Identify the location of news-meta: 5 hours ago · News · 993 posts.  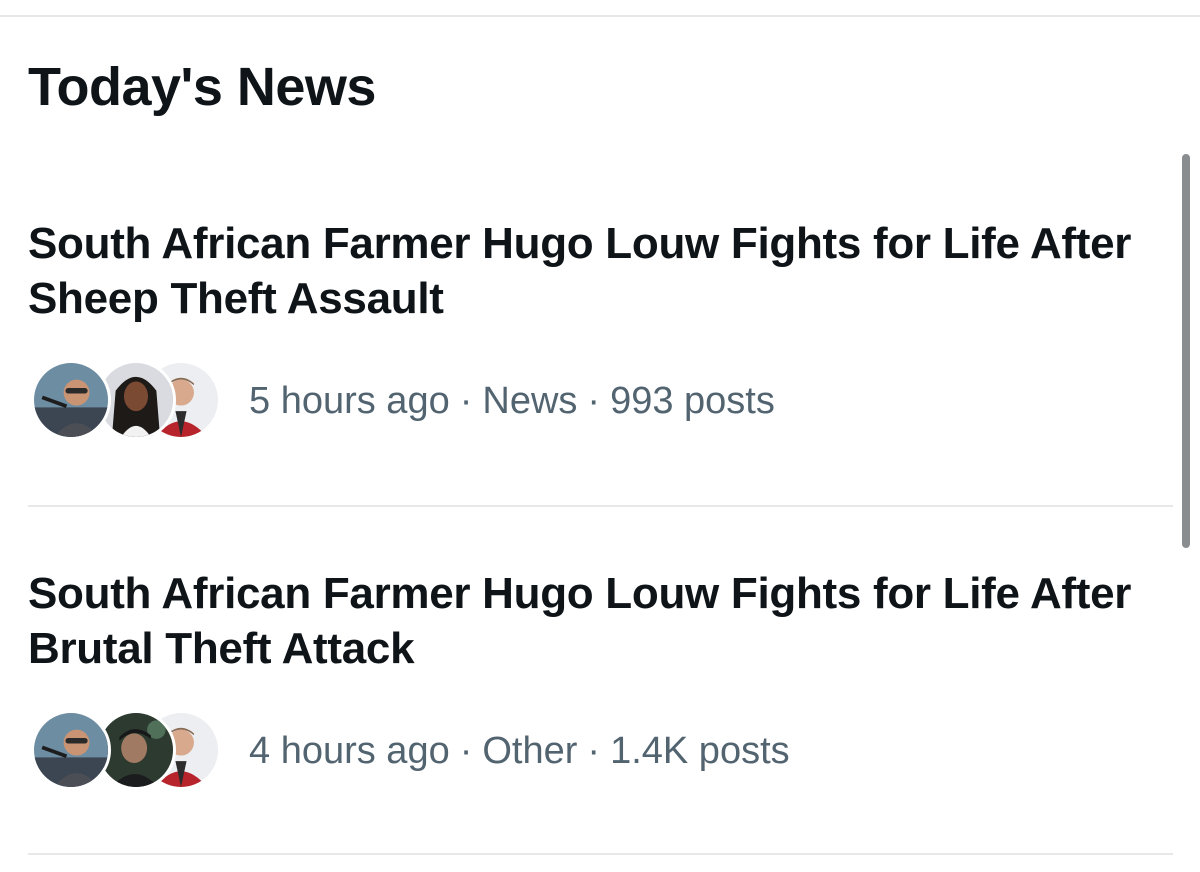
(512, 401).